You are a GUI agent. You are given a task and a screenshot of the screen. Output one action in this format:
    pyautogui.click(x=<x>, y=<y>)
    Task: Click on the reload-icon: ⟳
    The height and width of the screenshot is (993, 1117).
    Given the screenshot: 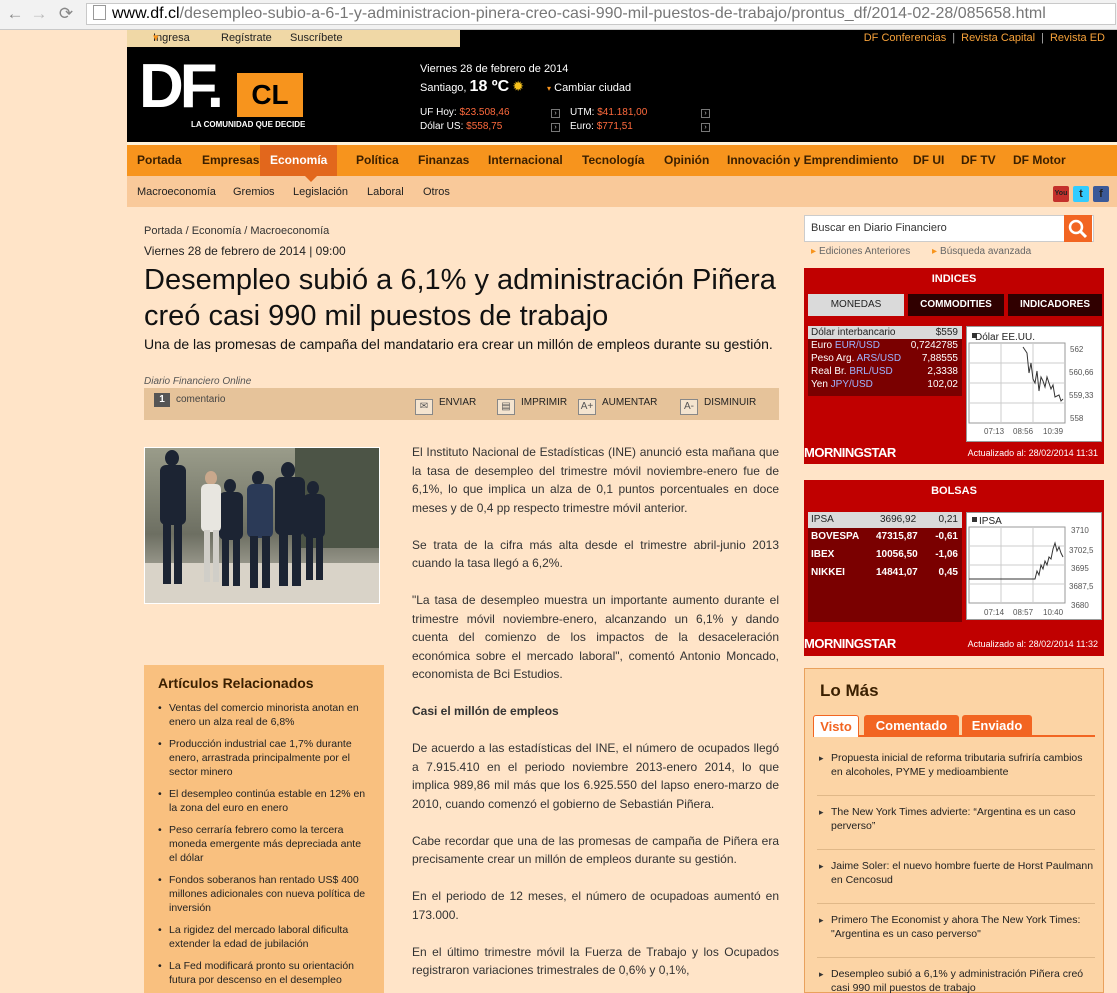 What is the action you would take?
    pyautogui.click(x=66, y=14)
    